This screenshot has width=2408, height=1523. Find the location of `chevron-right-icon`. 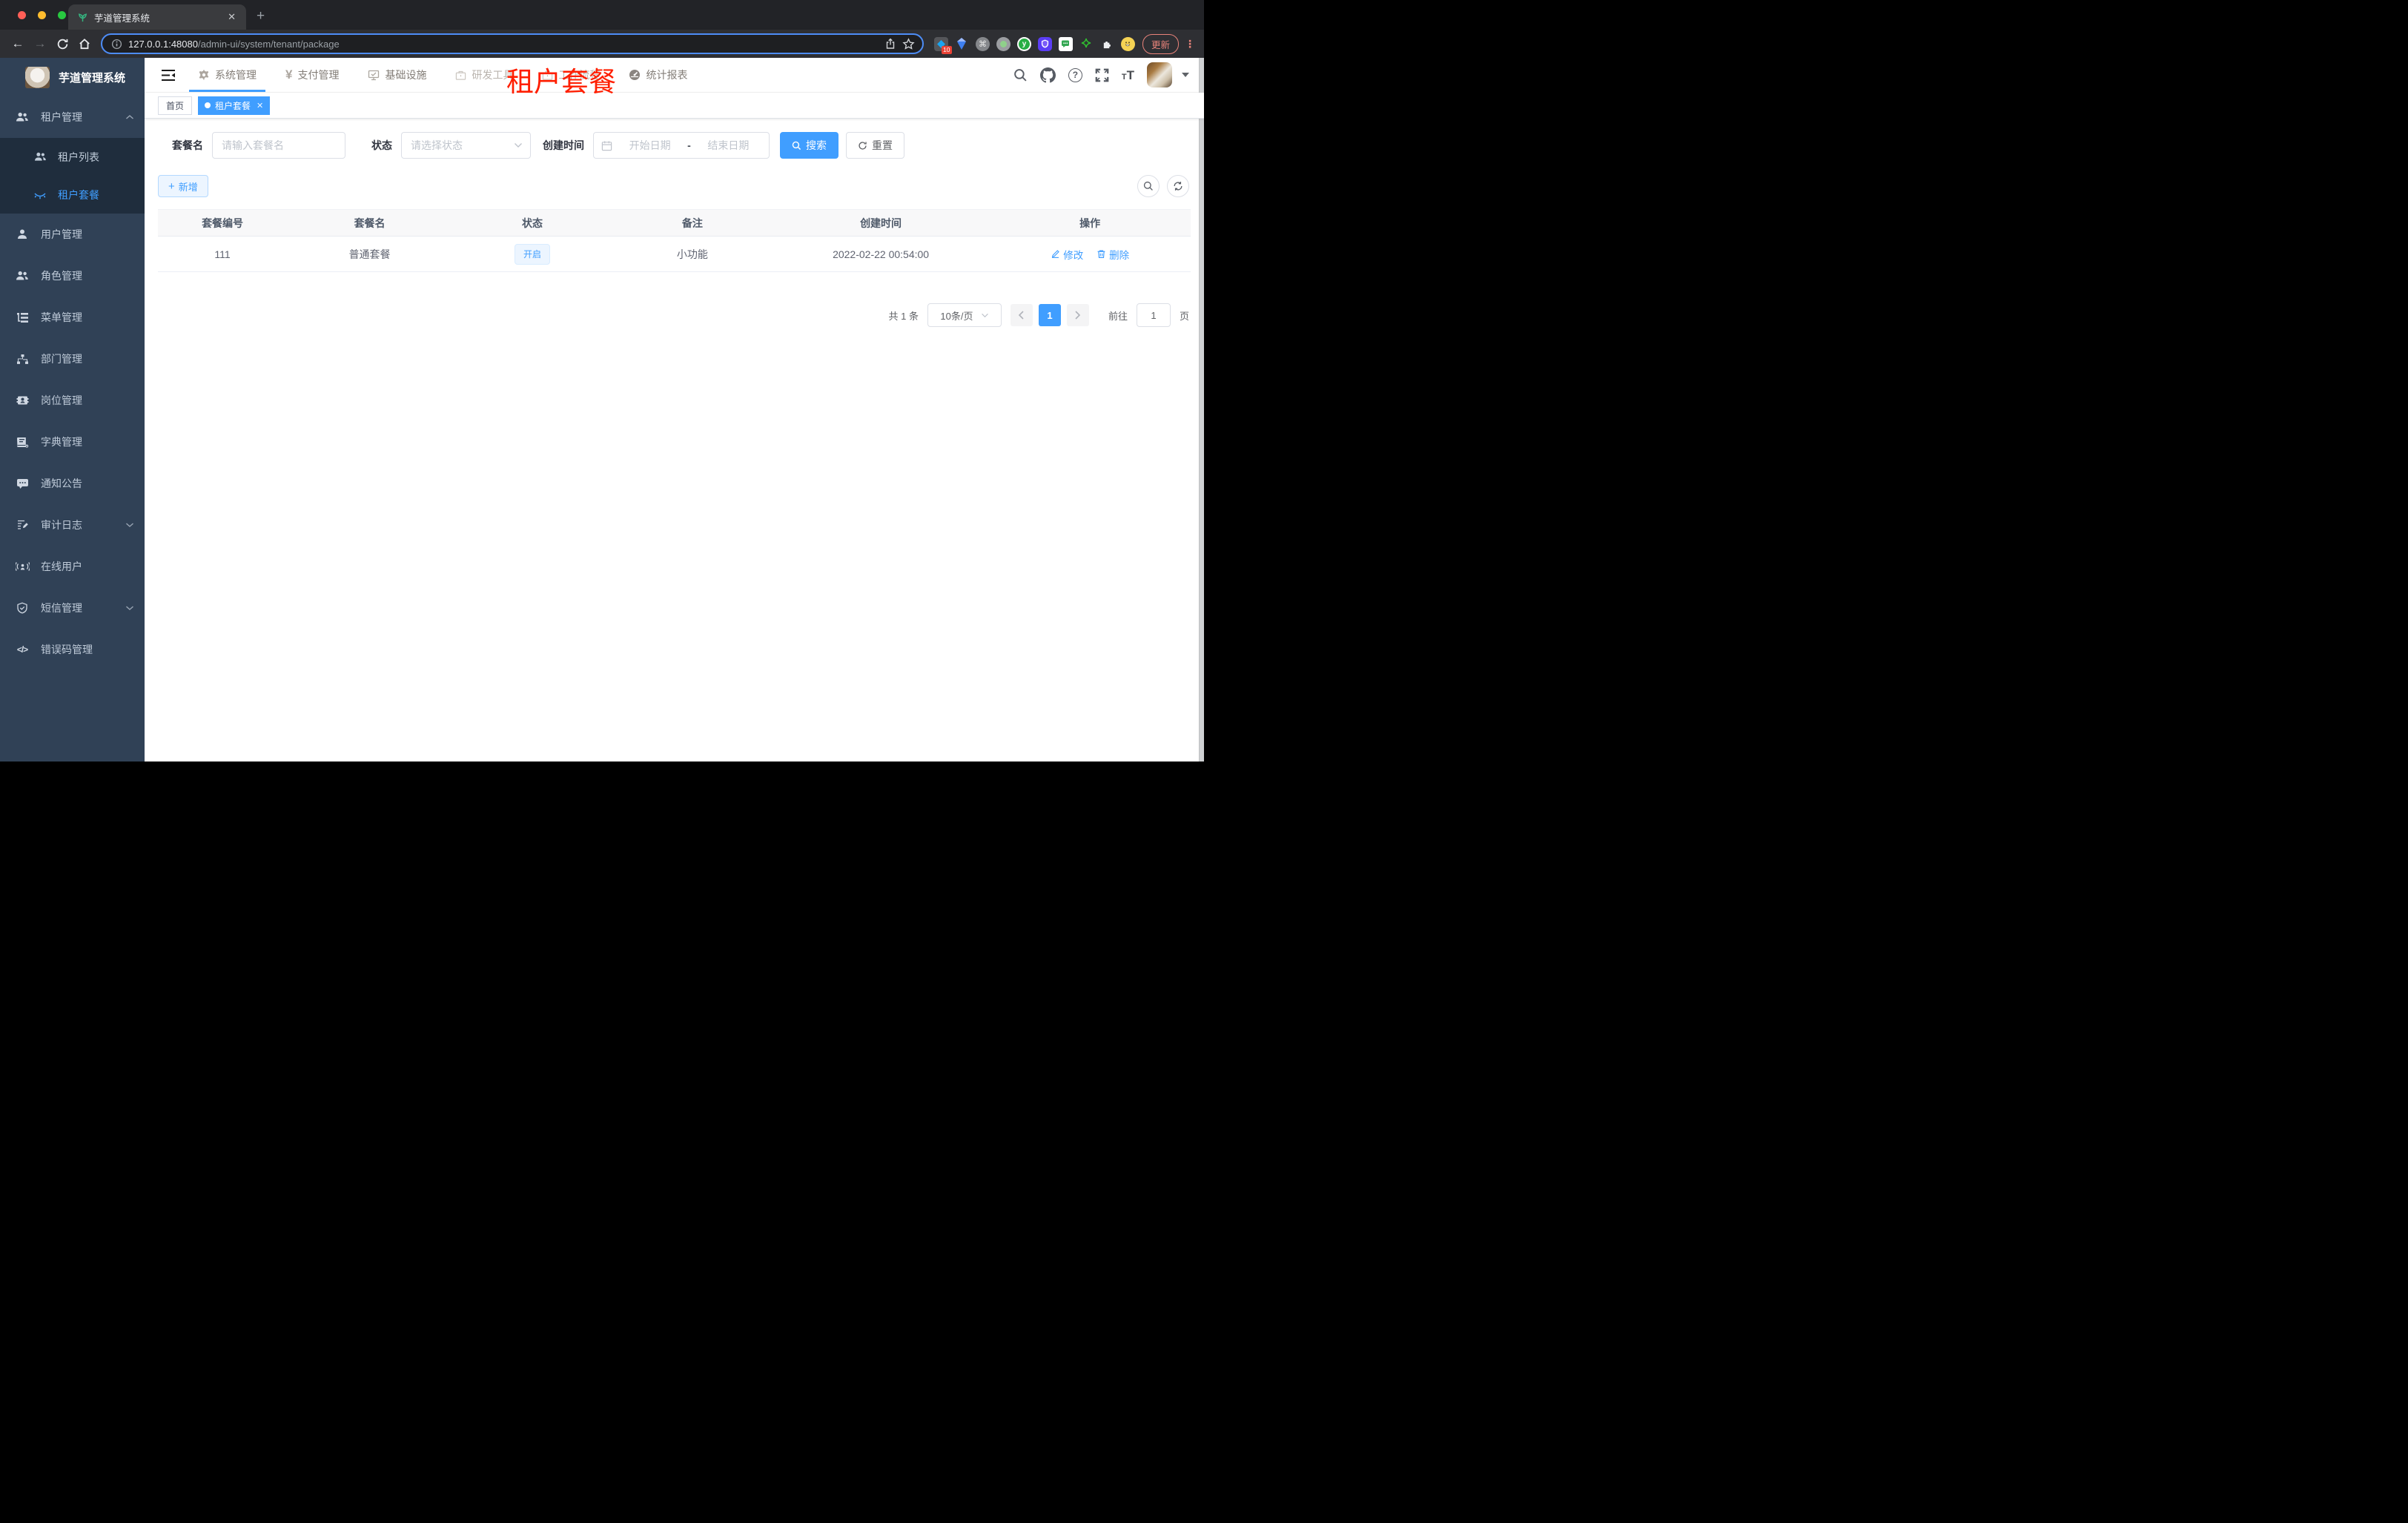

chevron-right-icon is located at coordinates (1078, 316).